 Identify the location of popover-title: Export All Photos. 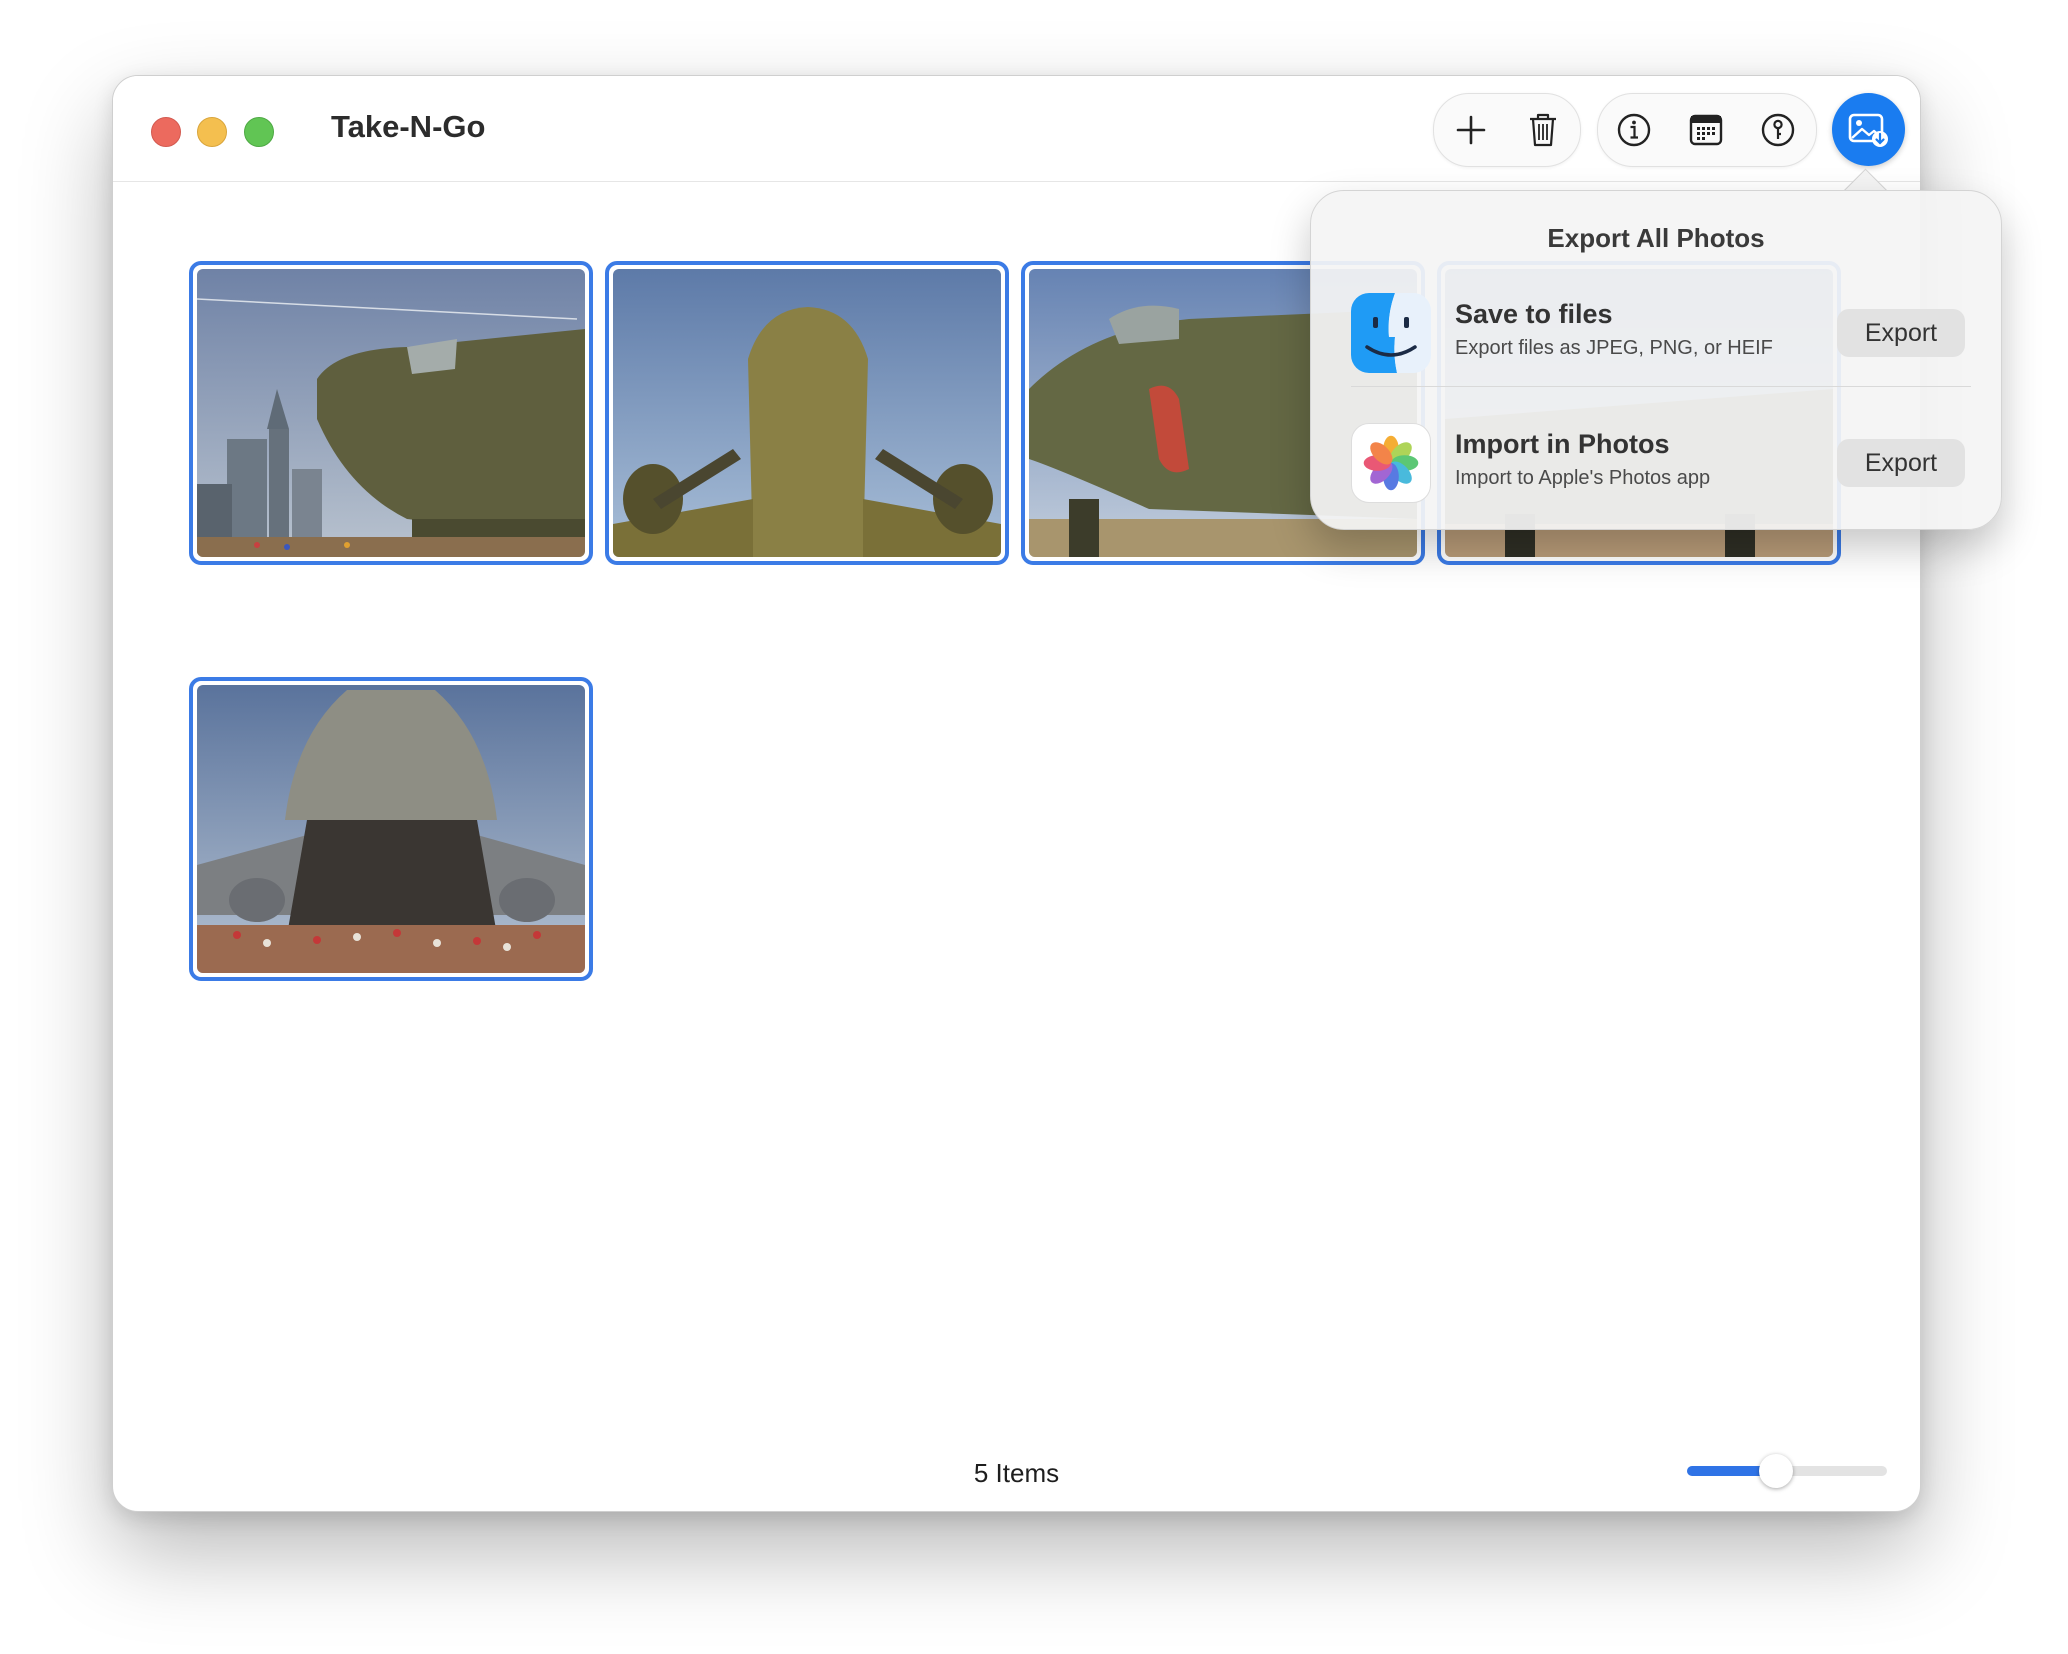
(1656, 238).